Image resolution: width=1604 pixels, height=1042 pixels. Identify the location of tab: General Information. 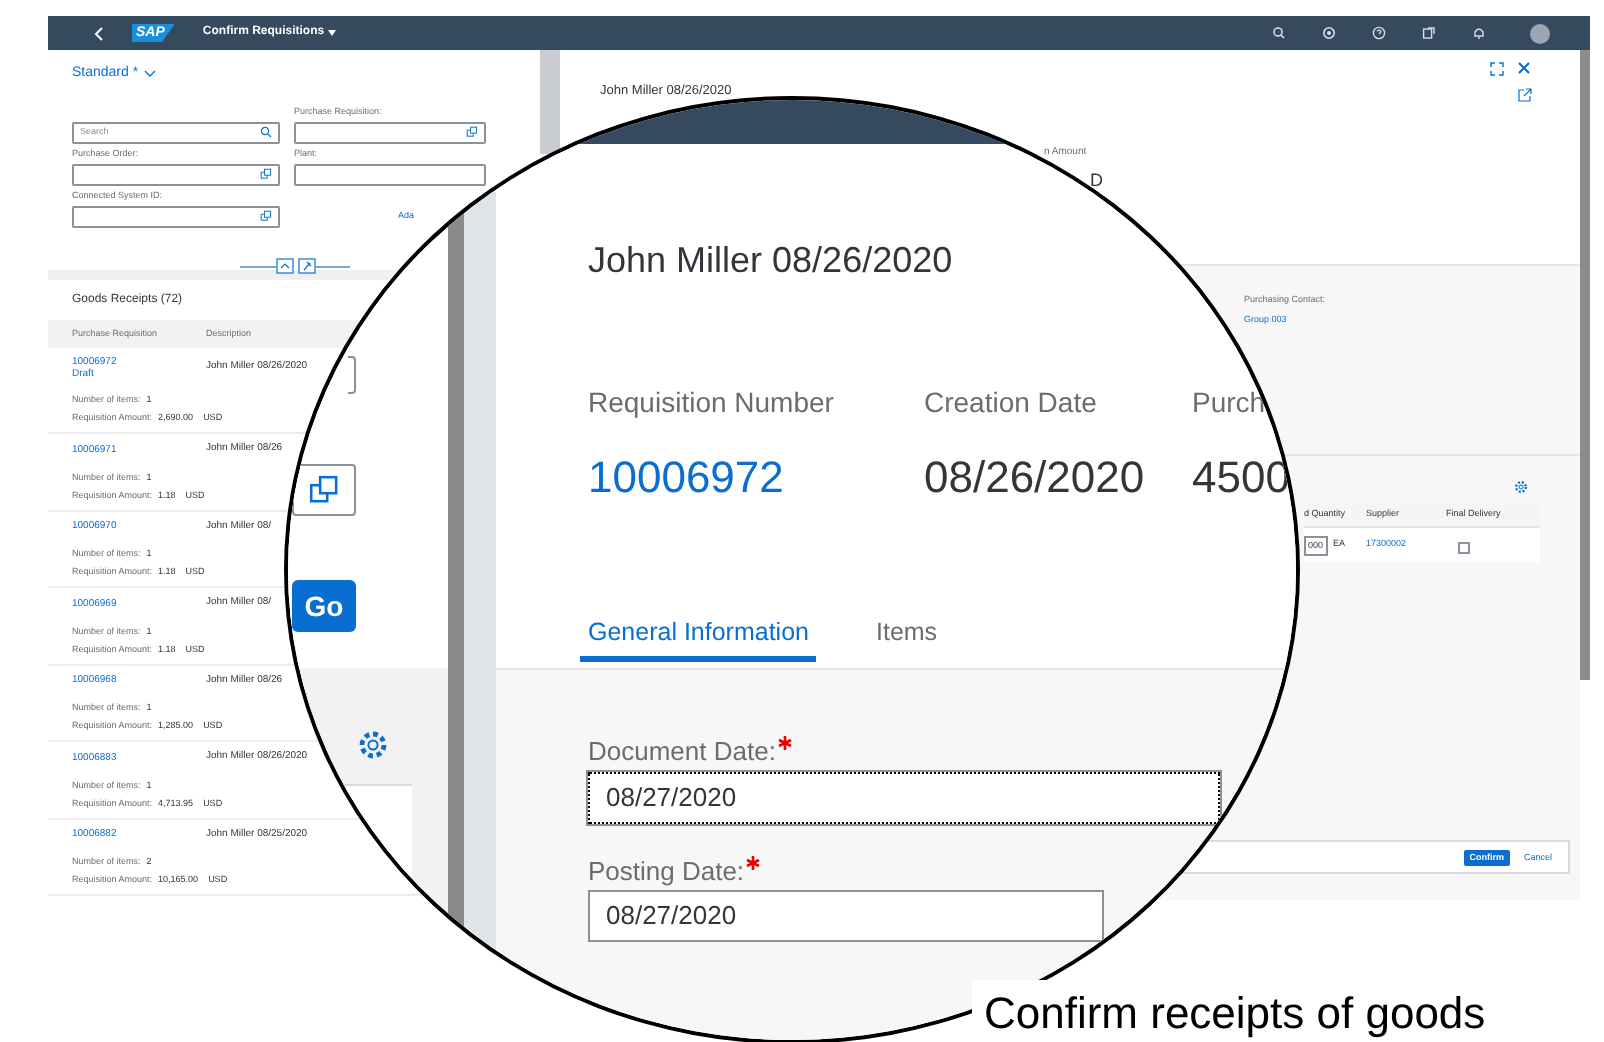
(698, 636).